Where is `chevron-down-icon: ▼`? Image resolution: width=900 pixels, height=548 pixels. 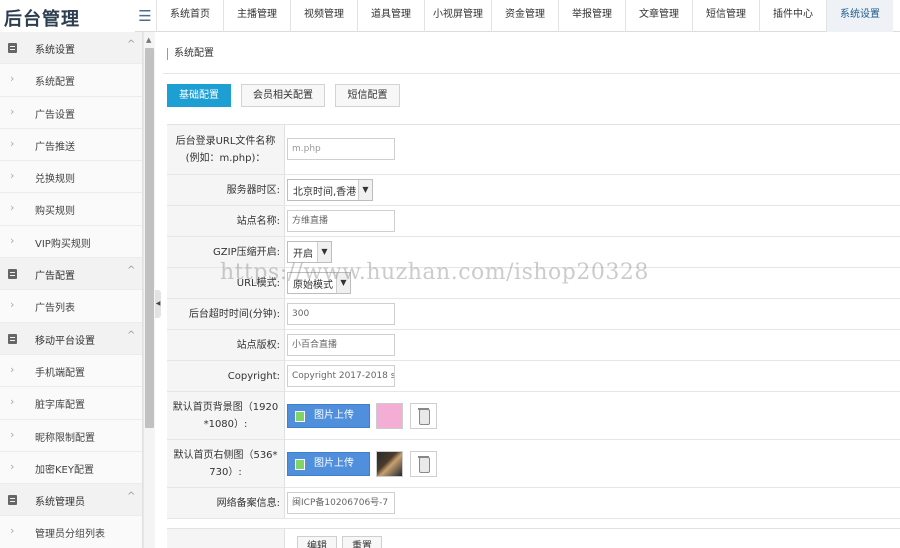
chevron-down-icon: ▼ is located at coordinates (324, 252).